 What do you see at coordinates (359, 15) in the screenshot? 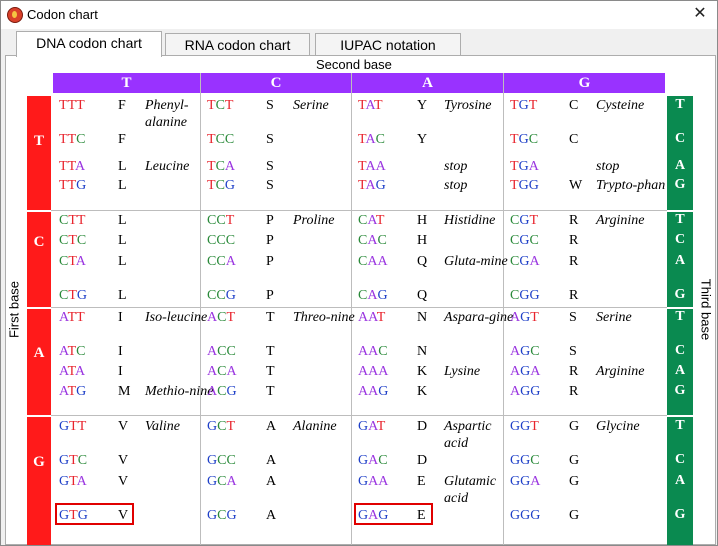
I see `title-bar: Codon chart ✕` at bounding box center [359, 15].